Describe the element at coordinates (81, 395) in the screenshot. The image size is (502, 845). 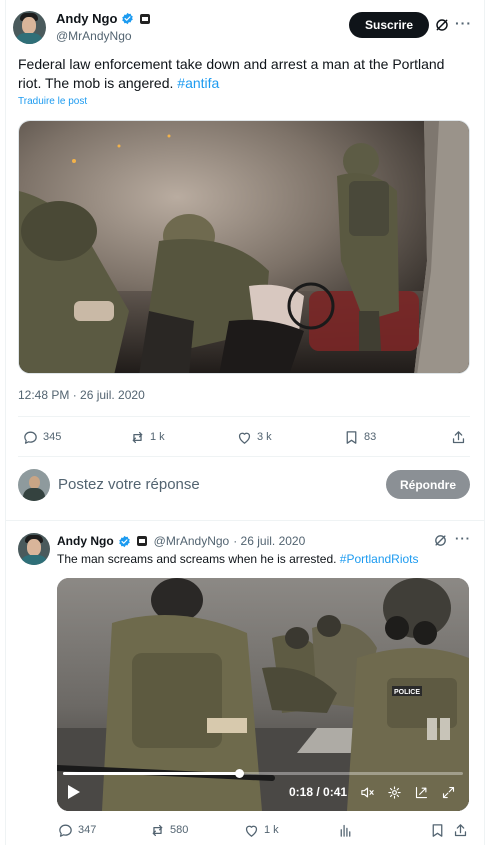
I see `tweet-timestamp: 12:48 PM · 26 juil. 2020` at that location.